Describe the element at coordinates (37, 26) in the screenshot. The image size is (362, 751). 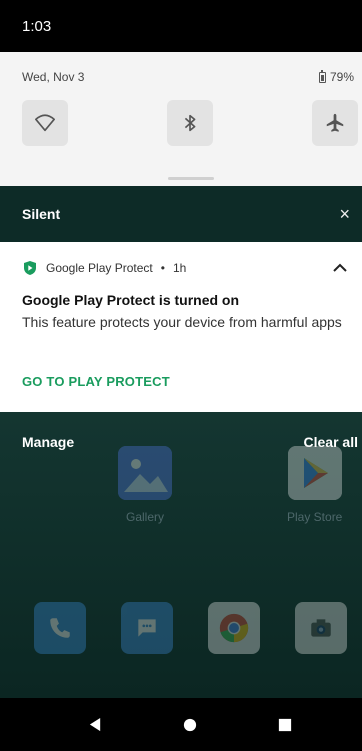
I see `status-time: 1:03` at that location.